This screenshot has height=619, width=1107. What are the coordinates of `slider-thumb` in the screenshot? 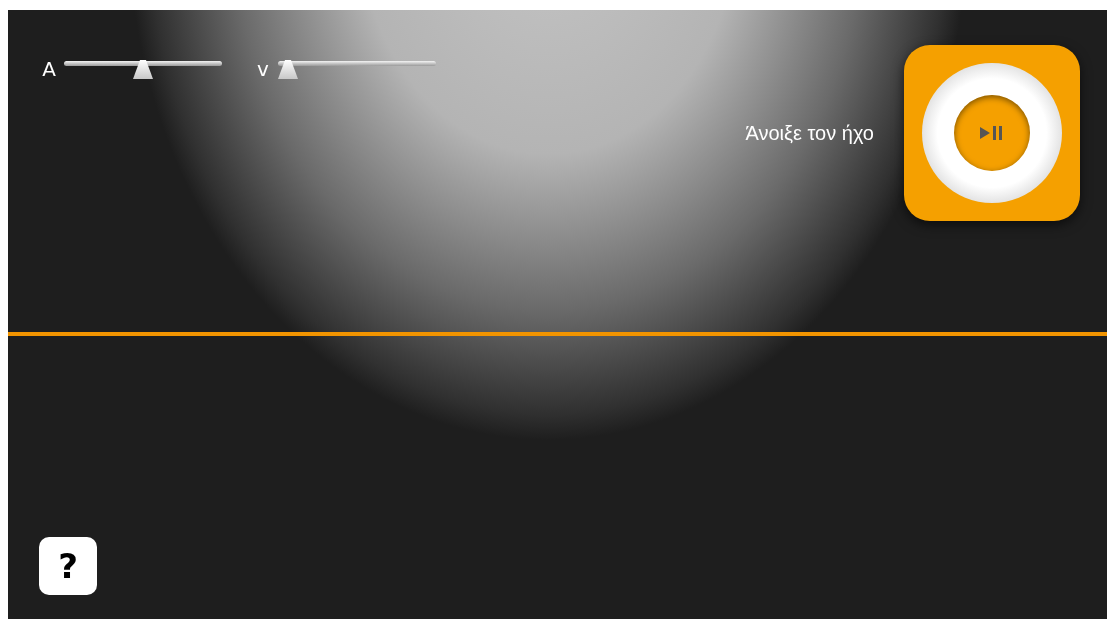 It's located at (288, 69).